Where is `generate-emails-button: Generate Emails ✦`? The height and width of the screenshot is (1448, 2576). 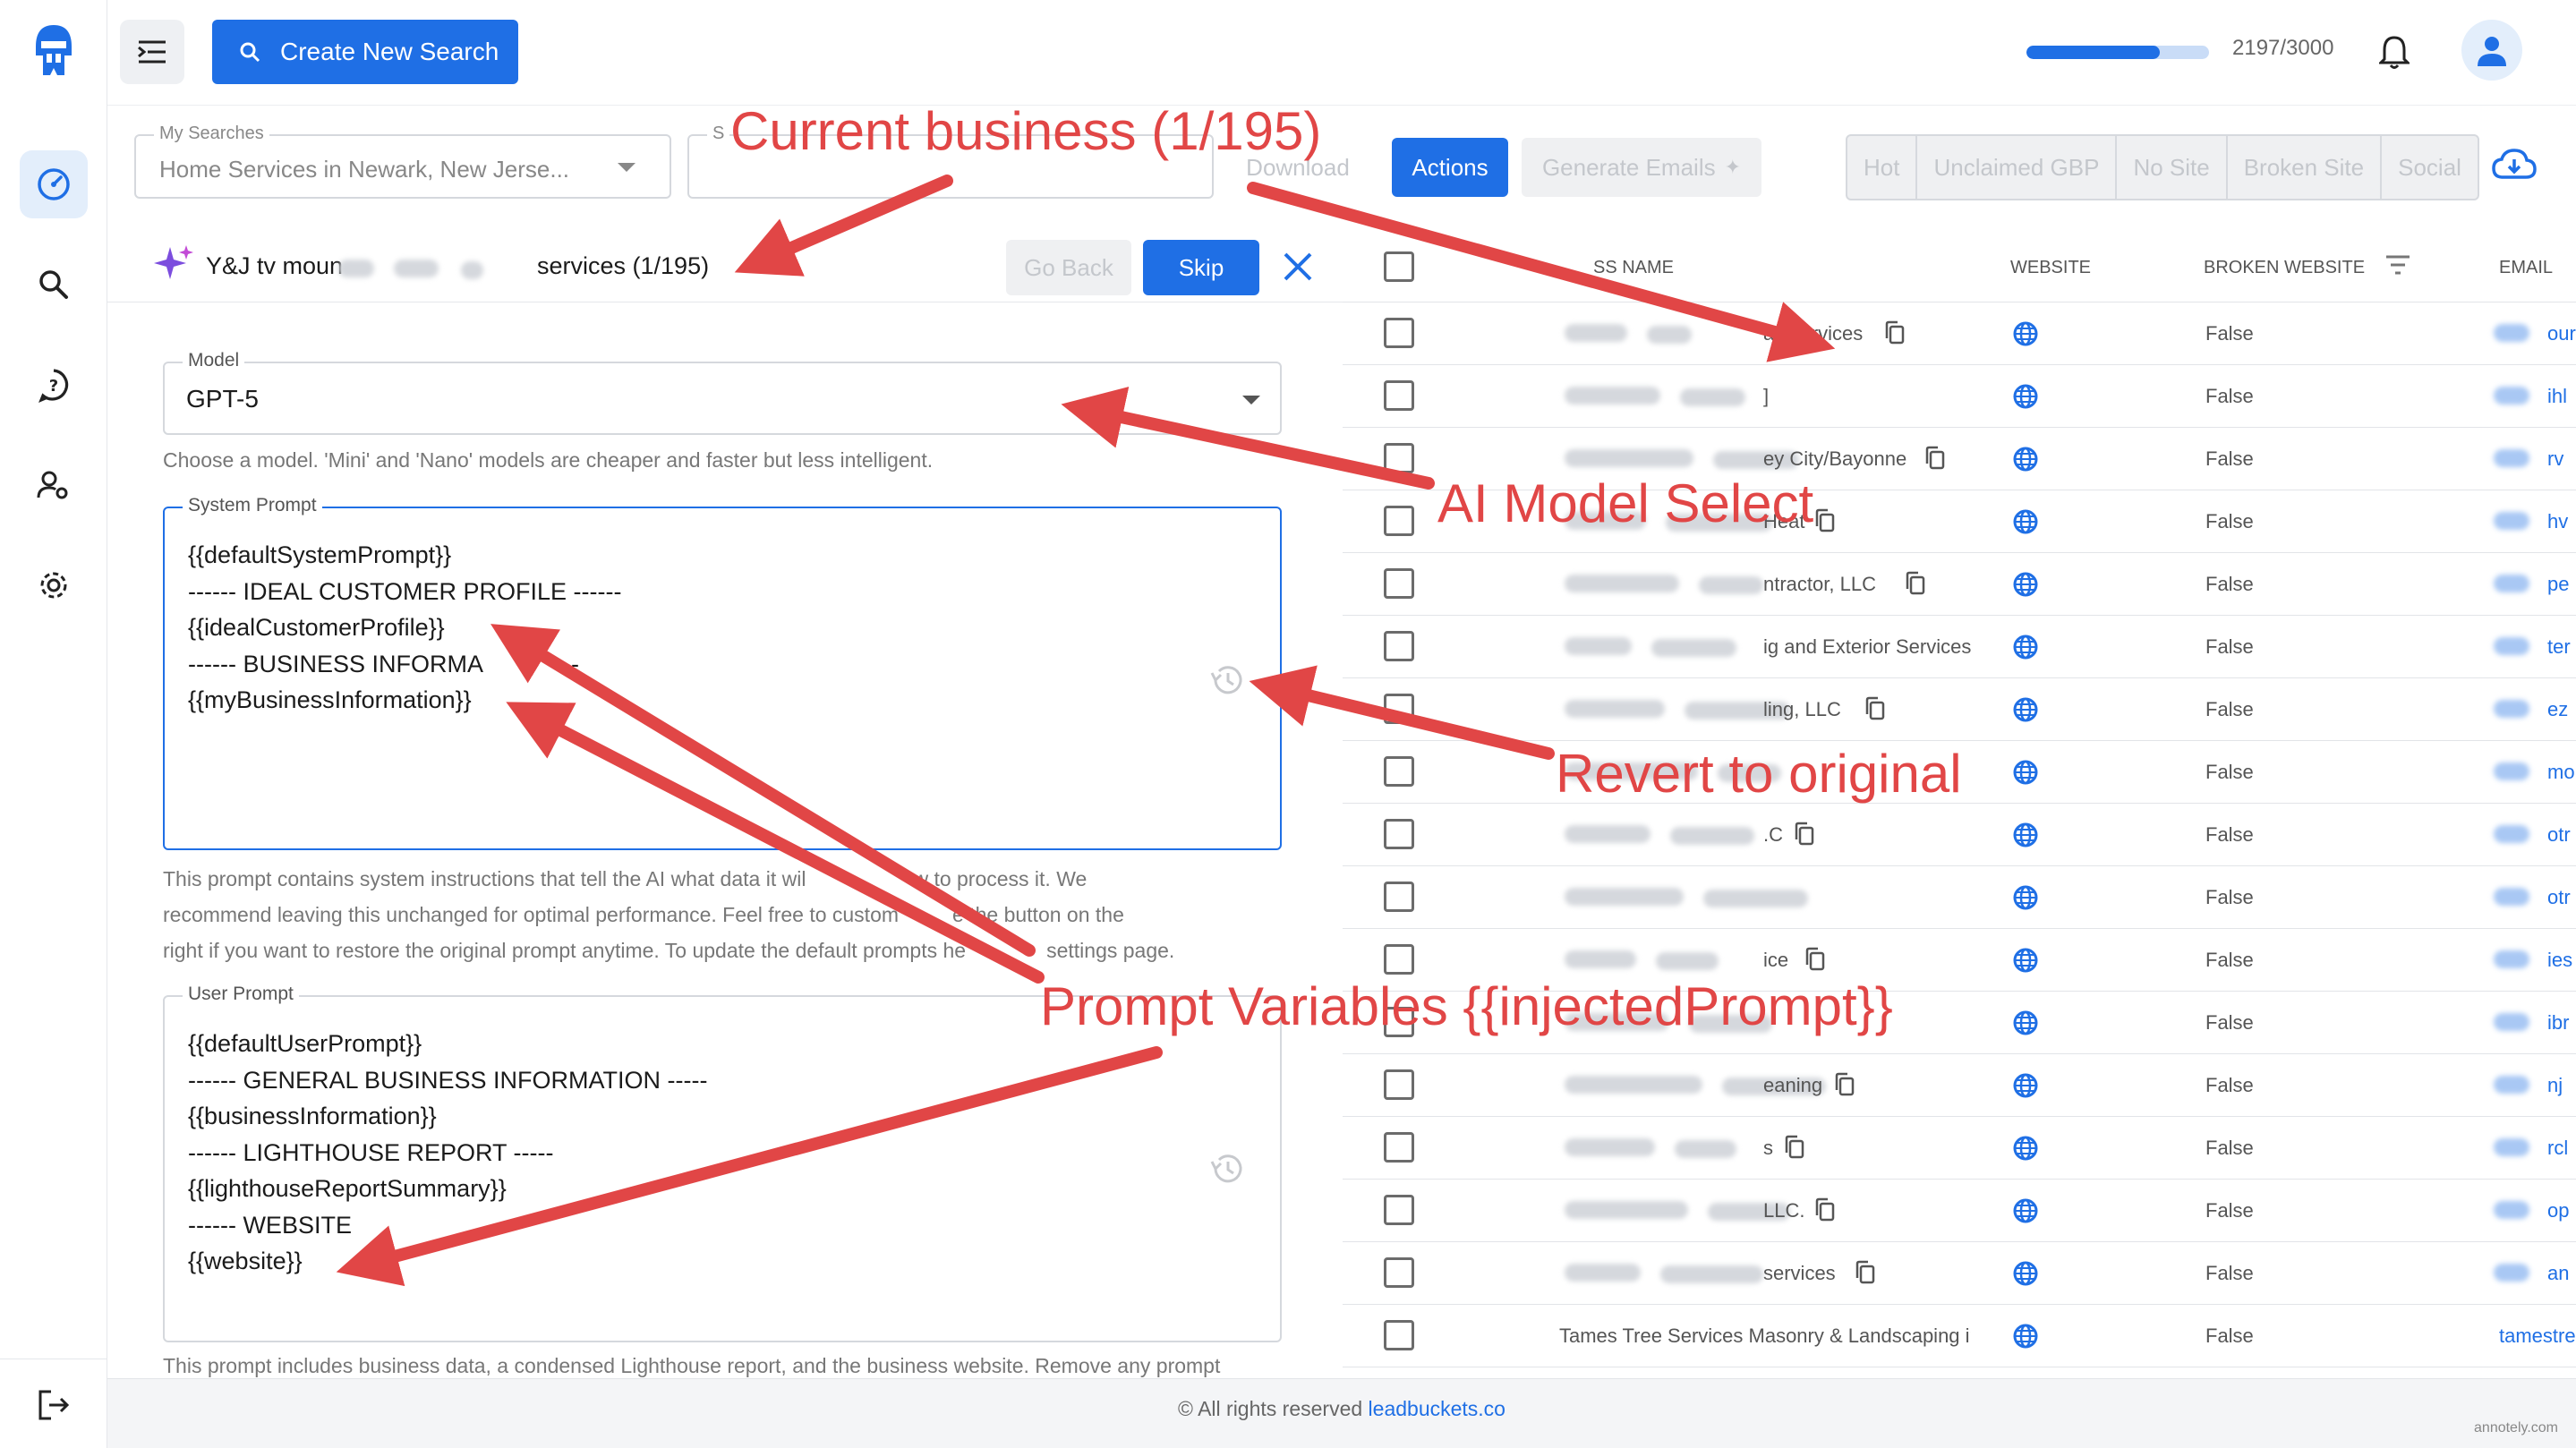 generate-emails-button: Generate Emails ✦ is located at coordinates (1641, 167).